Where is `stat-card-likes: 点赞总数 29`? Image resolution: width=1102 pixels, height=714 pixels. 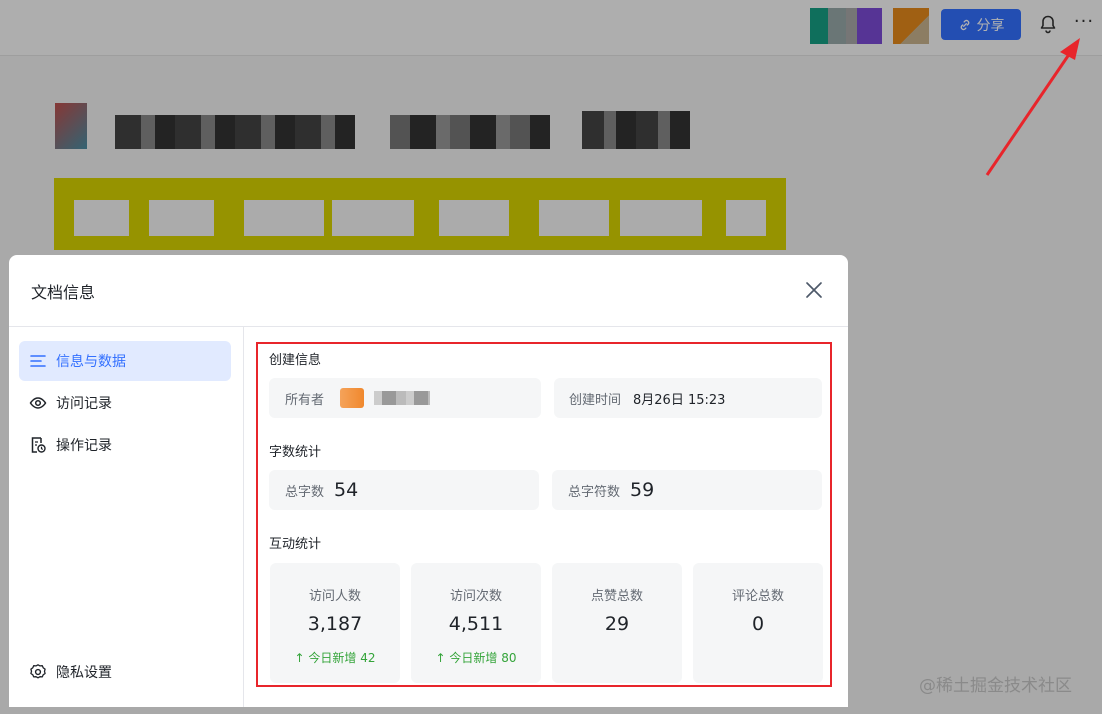 stat-card-likes: 点赞总数 29 is located at coordinates (617, 623).